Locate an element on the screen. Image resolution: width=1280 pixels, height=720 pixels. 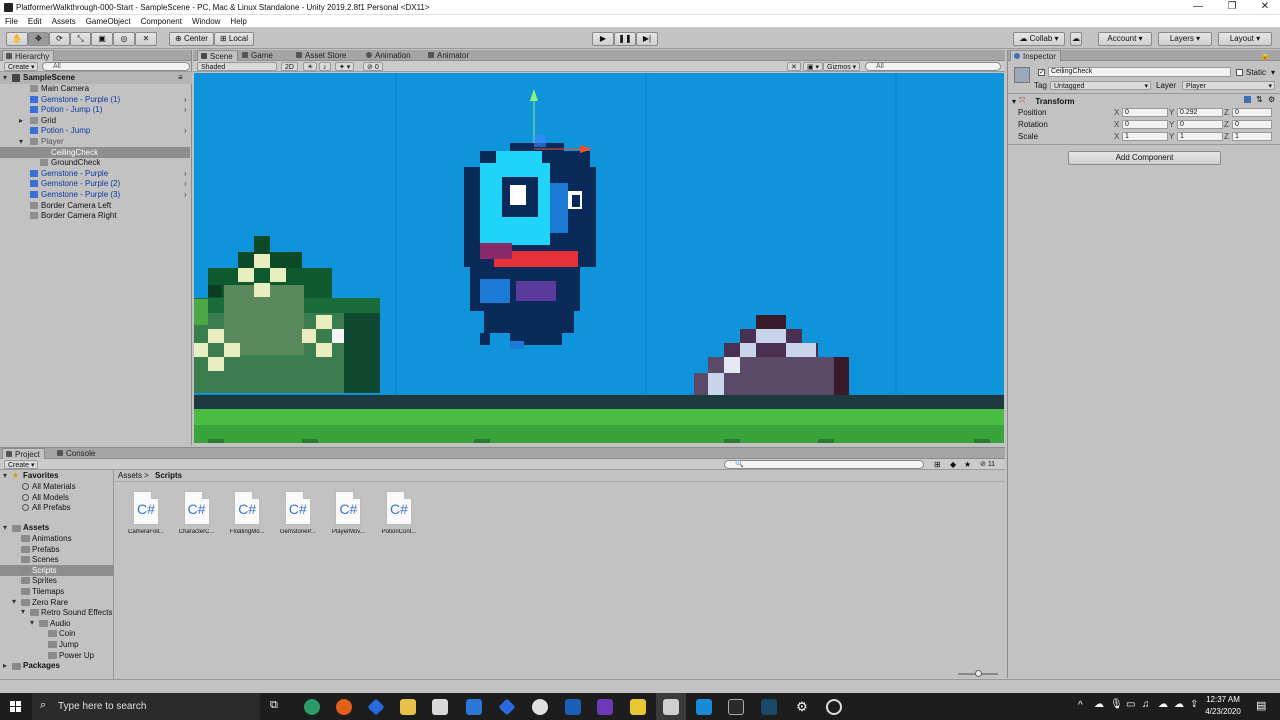
favorites-arrow-icon: ▾ is located at coordinates (5, 475).